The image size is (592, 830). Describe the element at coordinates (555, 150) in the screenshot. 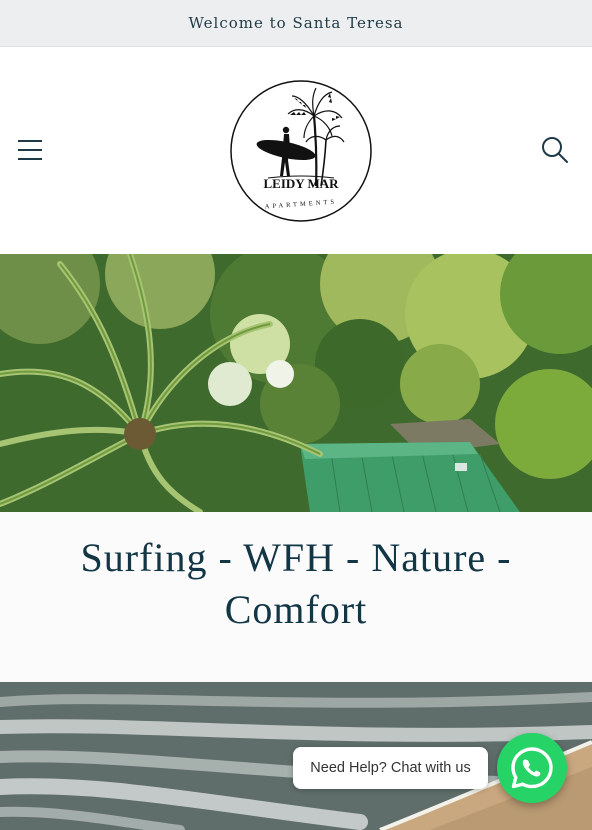

I see `search-icon` at that location.